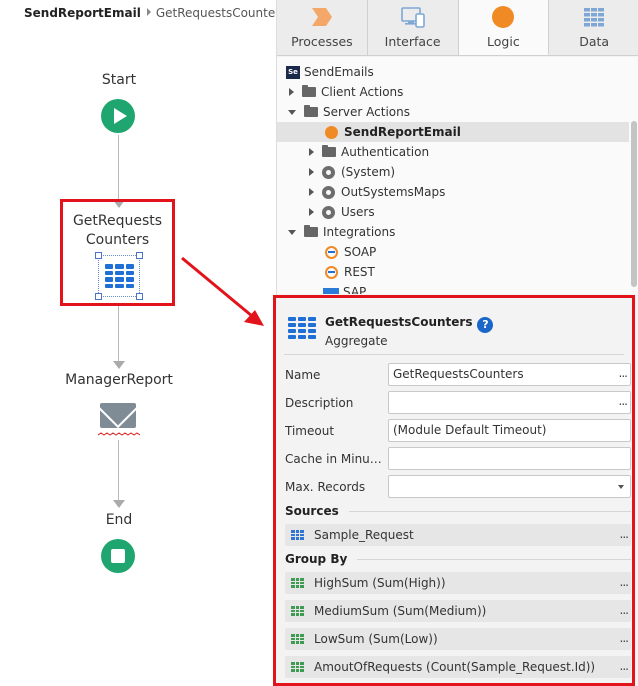 This screenshot has height=686, width=638. Describe the element at coordinates (509, 458) in the screenshot. I see `cache-field` at that location.